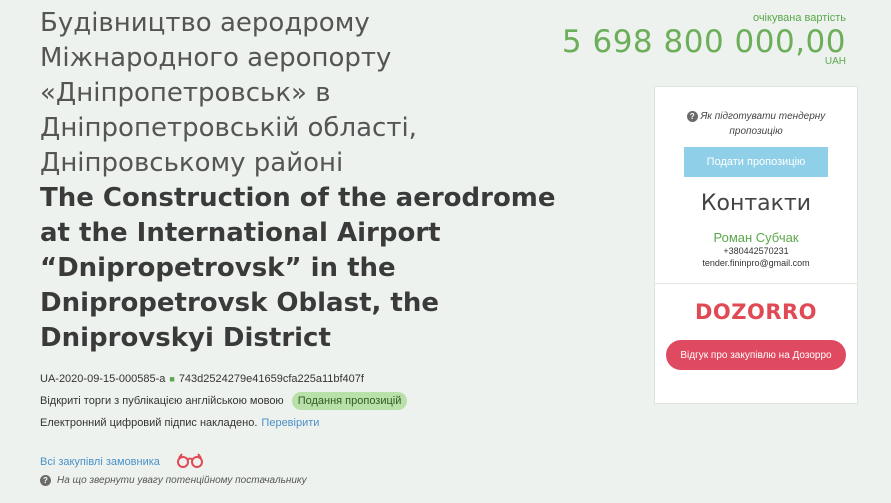 The image size is (891, 503). Describe the element at coordinates (290, 423) in the screenshot. I see `verify-link: Перевірити` at that location.